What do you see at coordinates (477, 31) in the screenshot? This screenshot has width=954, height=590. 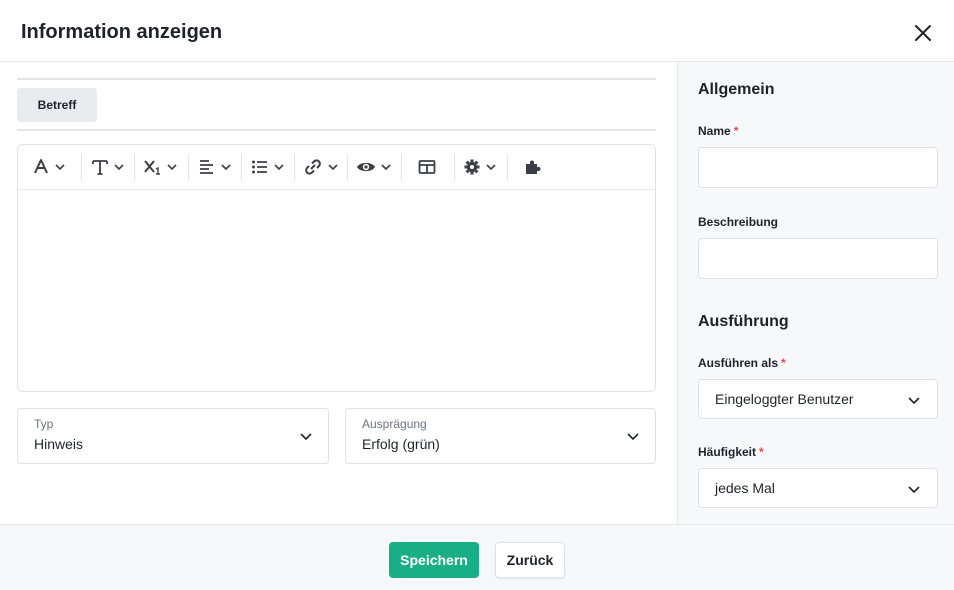 I see `dialog-header: Information anzeigen` at bounding box center [477, 31].